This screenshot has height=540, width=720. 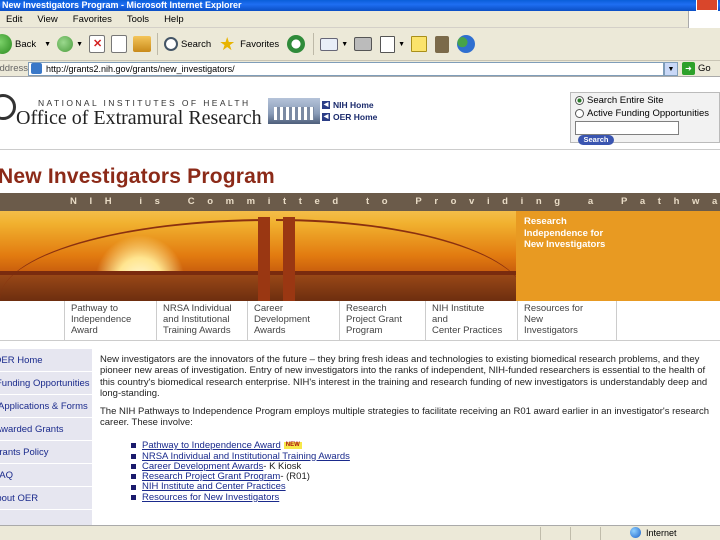 What do you see at coordinates (294, 111) in the screenshot?
I see `building-image` at bounding box center [294, 111].